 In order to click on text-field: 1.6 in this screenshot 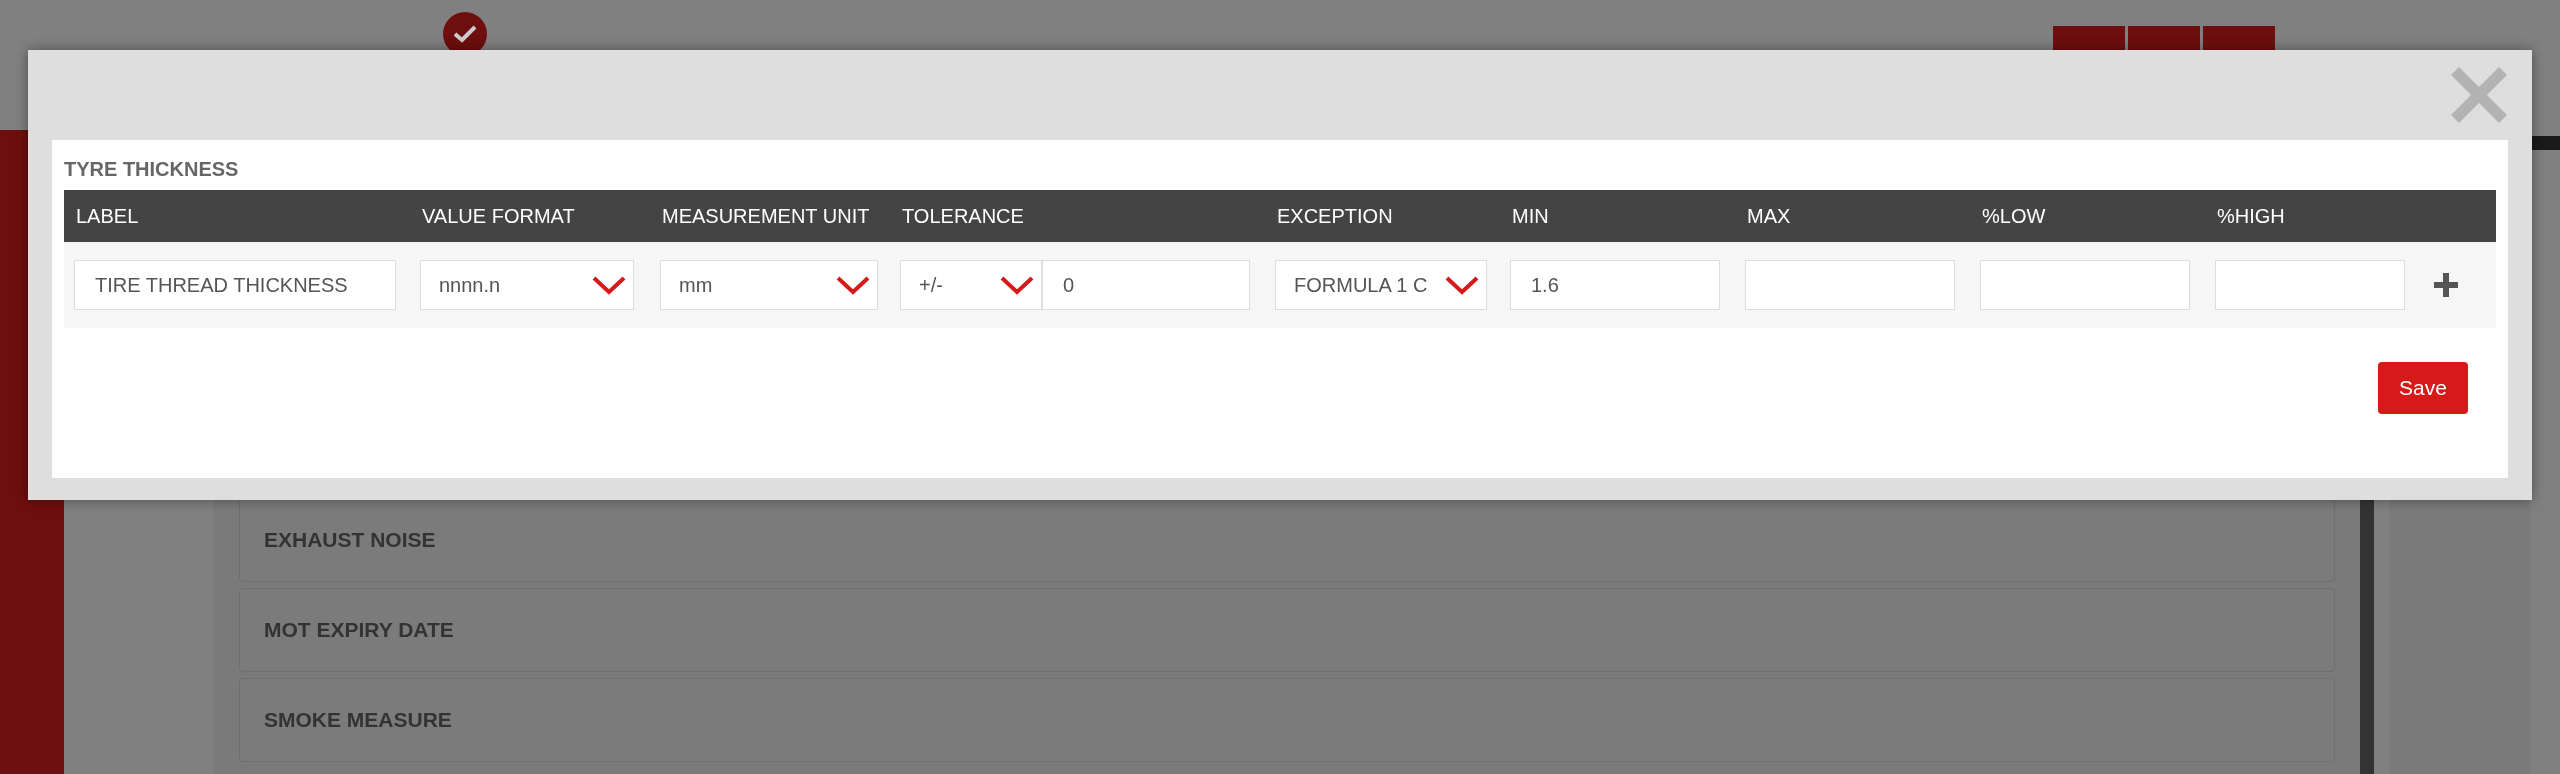, I will do `click(1615, 285)`.